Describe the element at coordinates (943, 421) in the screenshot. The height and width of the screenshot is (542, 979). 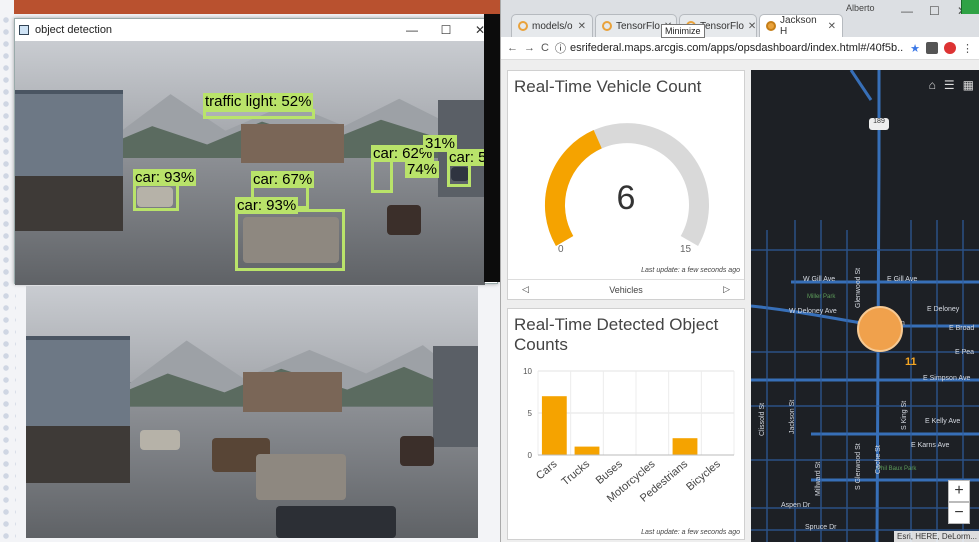
I see `street-label: E Kelly Ave` at that location.